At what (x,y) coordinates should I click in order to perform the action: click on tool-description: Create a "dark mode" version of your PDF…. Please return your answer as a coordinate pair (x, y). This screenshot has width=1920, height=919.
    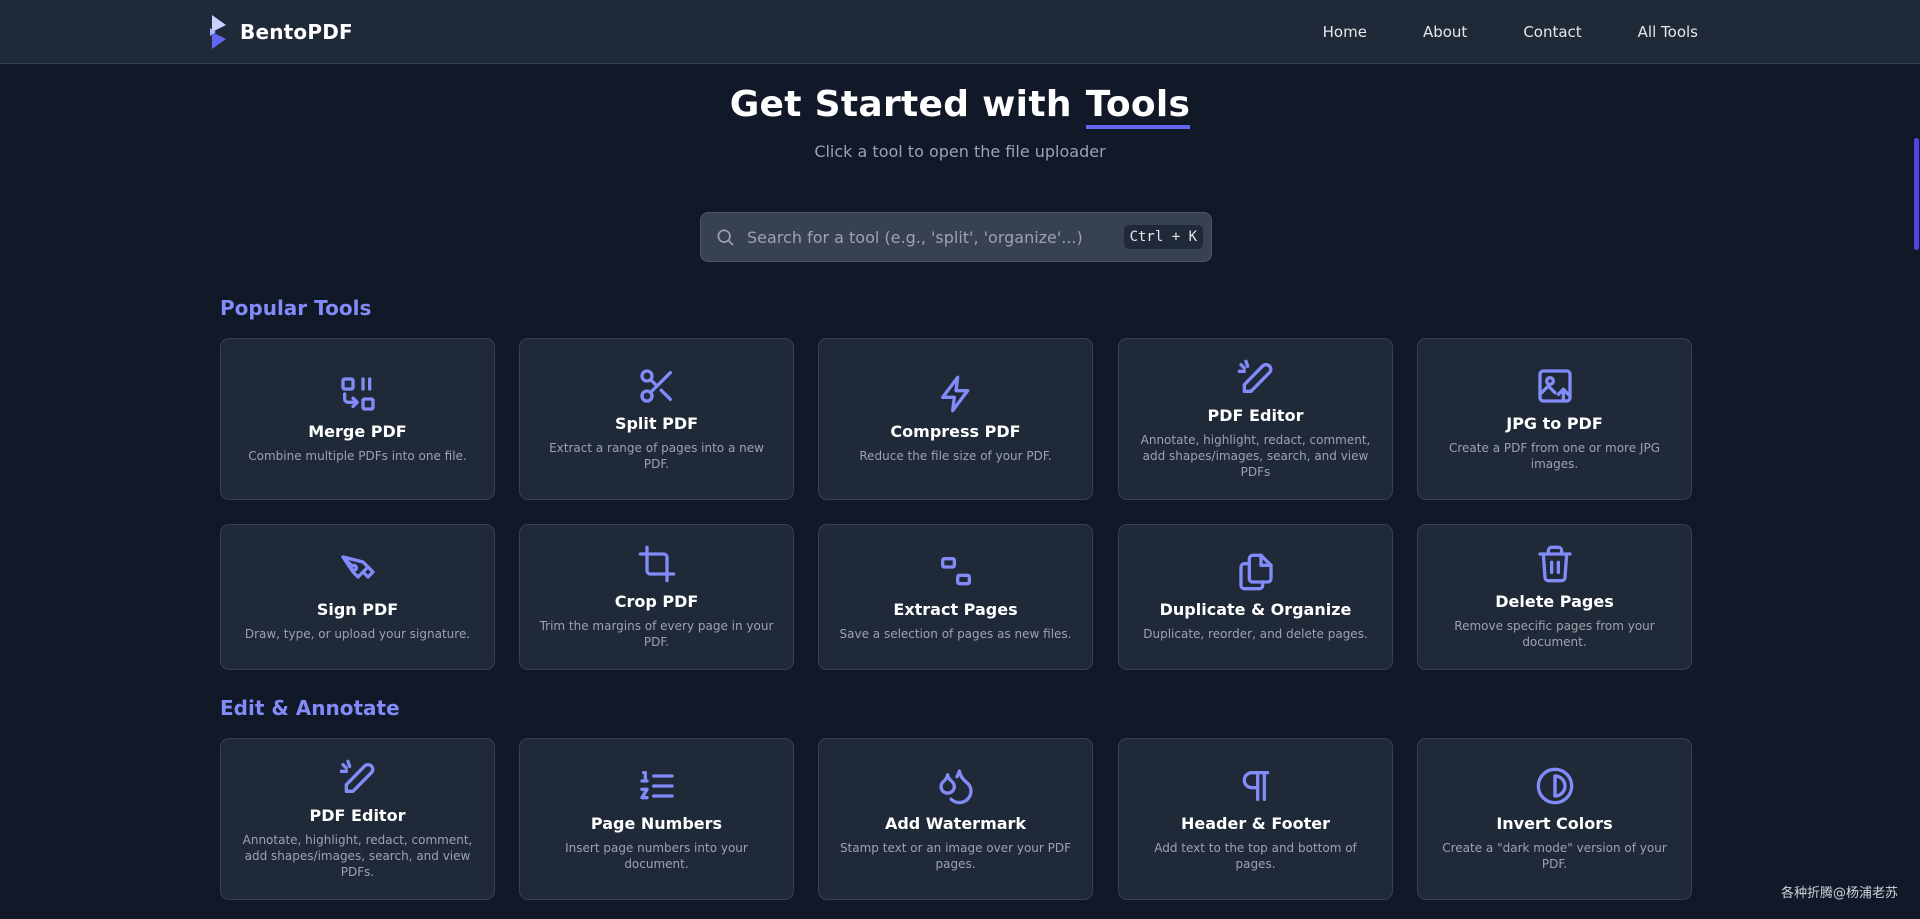
    Looking at the image, I should click on (1554, 856).